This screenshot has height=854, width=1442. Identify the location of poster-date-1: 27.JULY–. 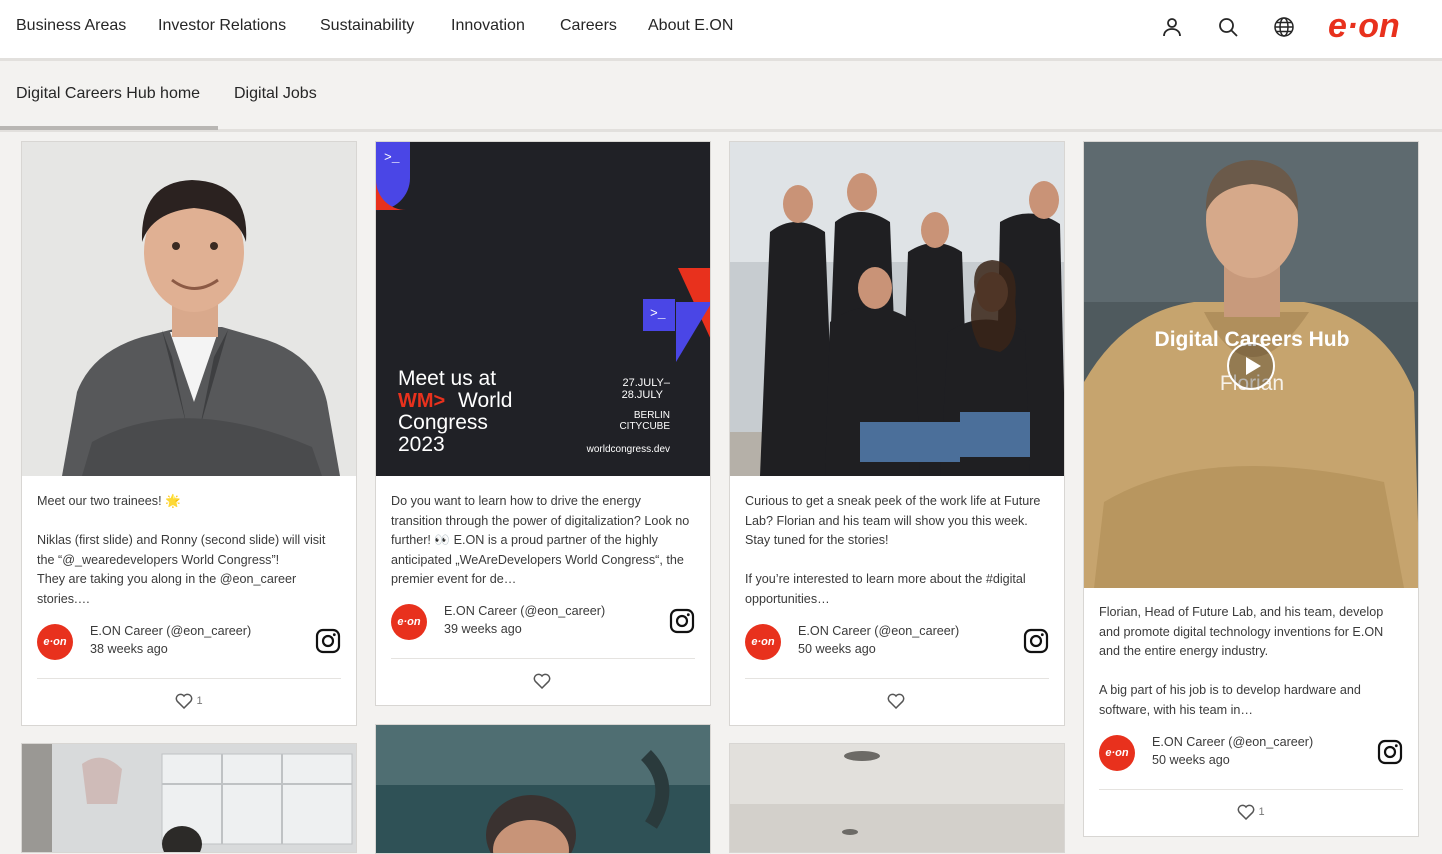
(646, 383).